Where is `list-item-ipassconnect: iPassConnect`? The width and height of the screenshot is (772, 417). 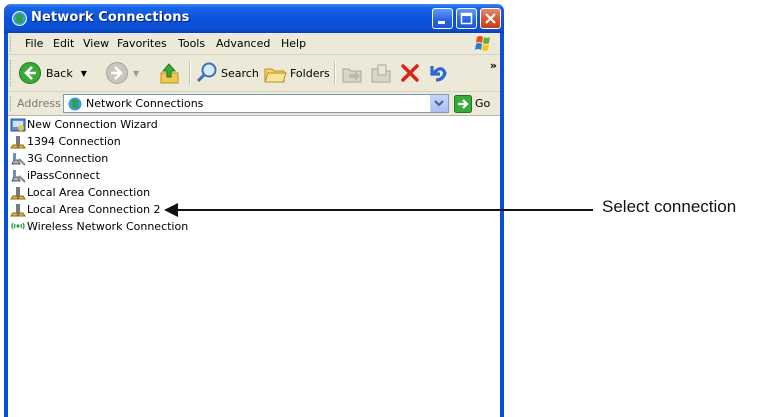
list-item-ipassconnect: iPassConnect is located at coordinates (55, 175).